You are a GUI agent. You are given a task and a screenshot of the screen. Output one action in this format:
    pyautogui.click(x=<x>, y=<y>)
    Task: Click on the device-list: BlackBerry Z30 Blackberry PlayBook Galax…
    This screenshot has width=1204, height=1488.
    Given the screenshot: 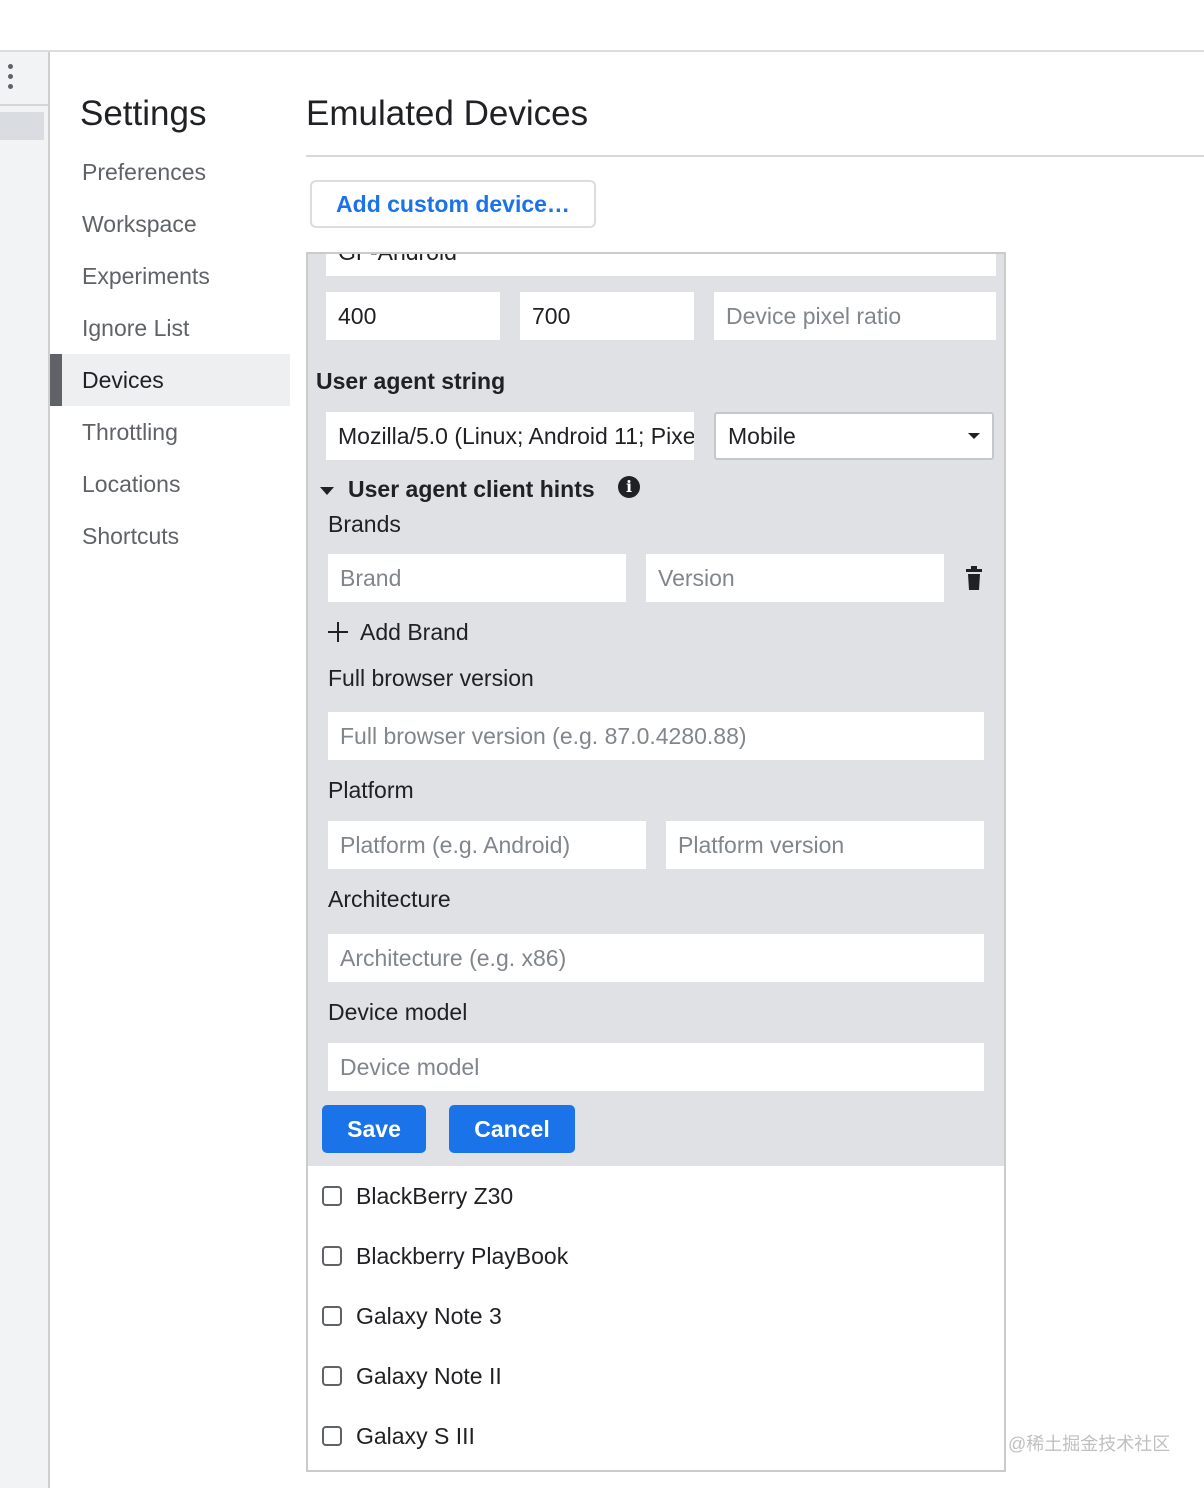 What is the action you would take?
    pyautogui.click(x=656, y=1319)
    